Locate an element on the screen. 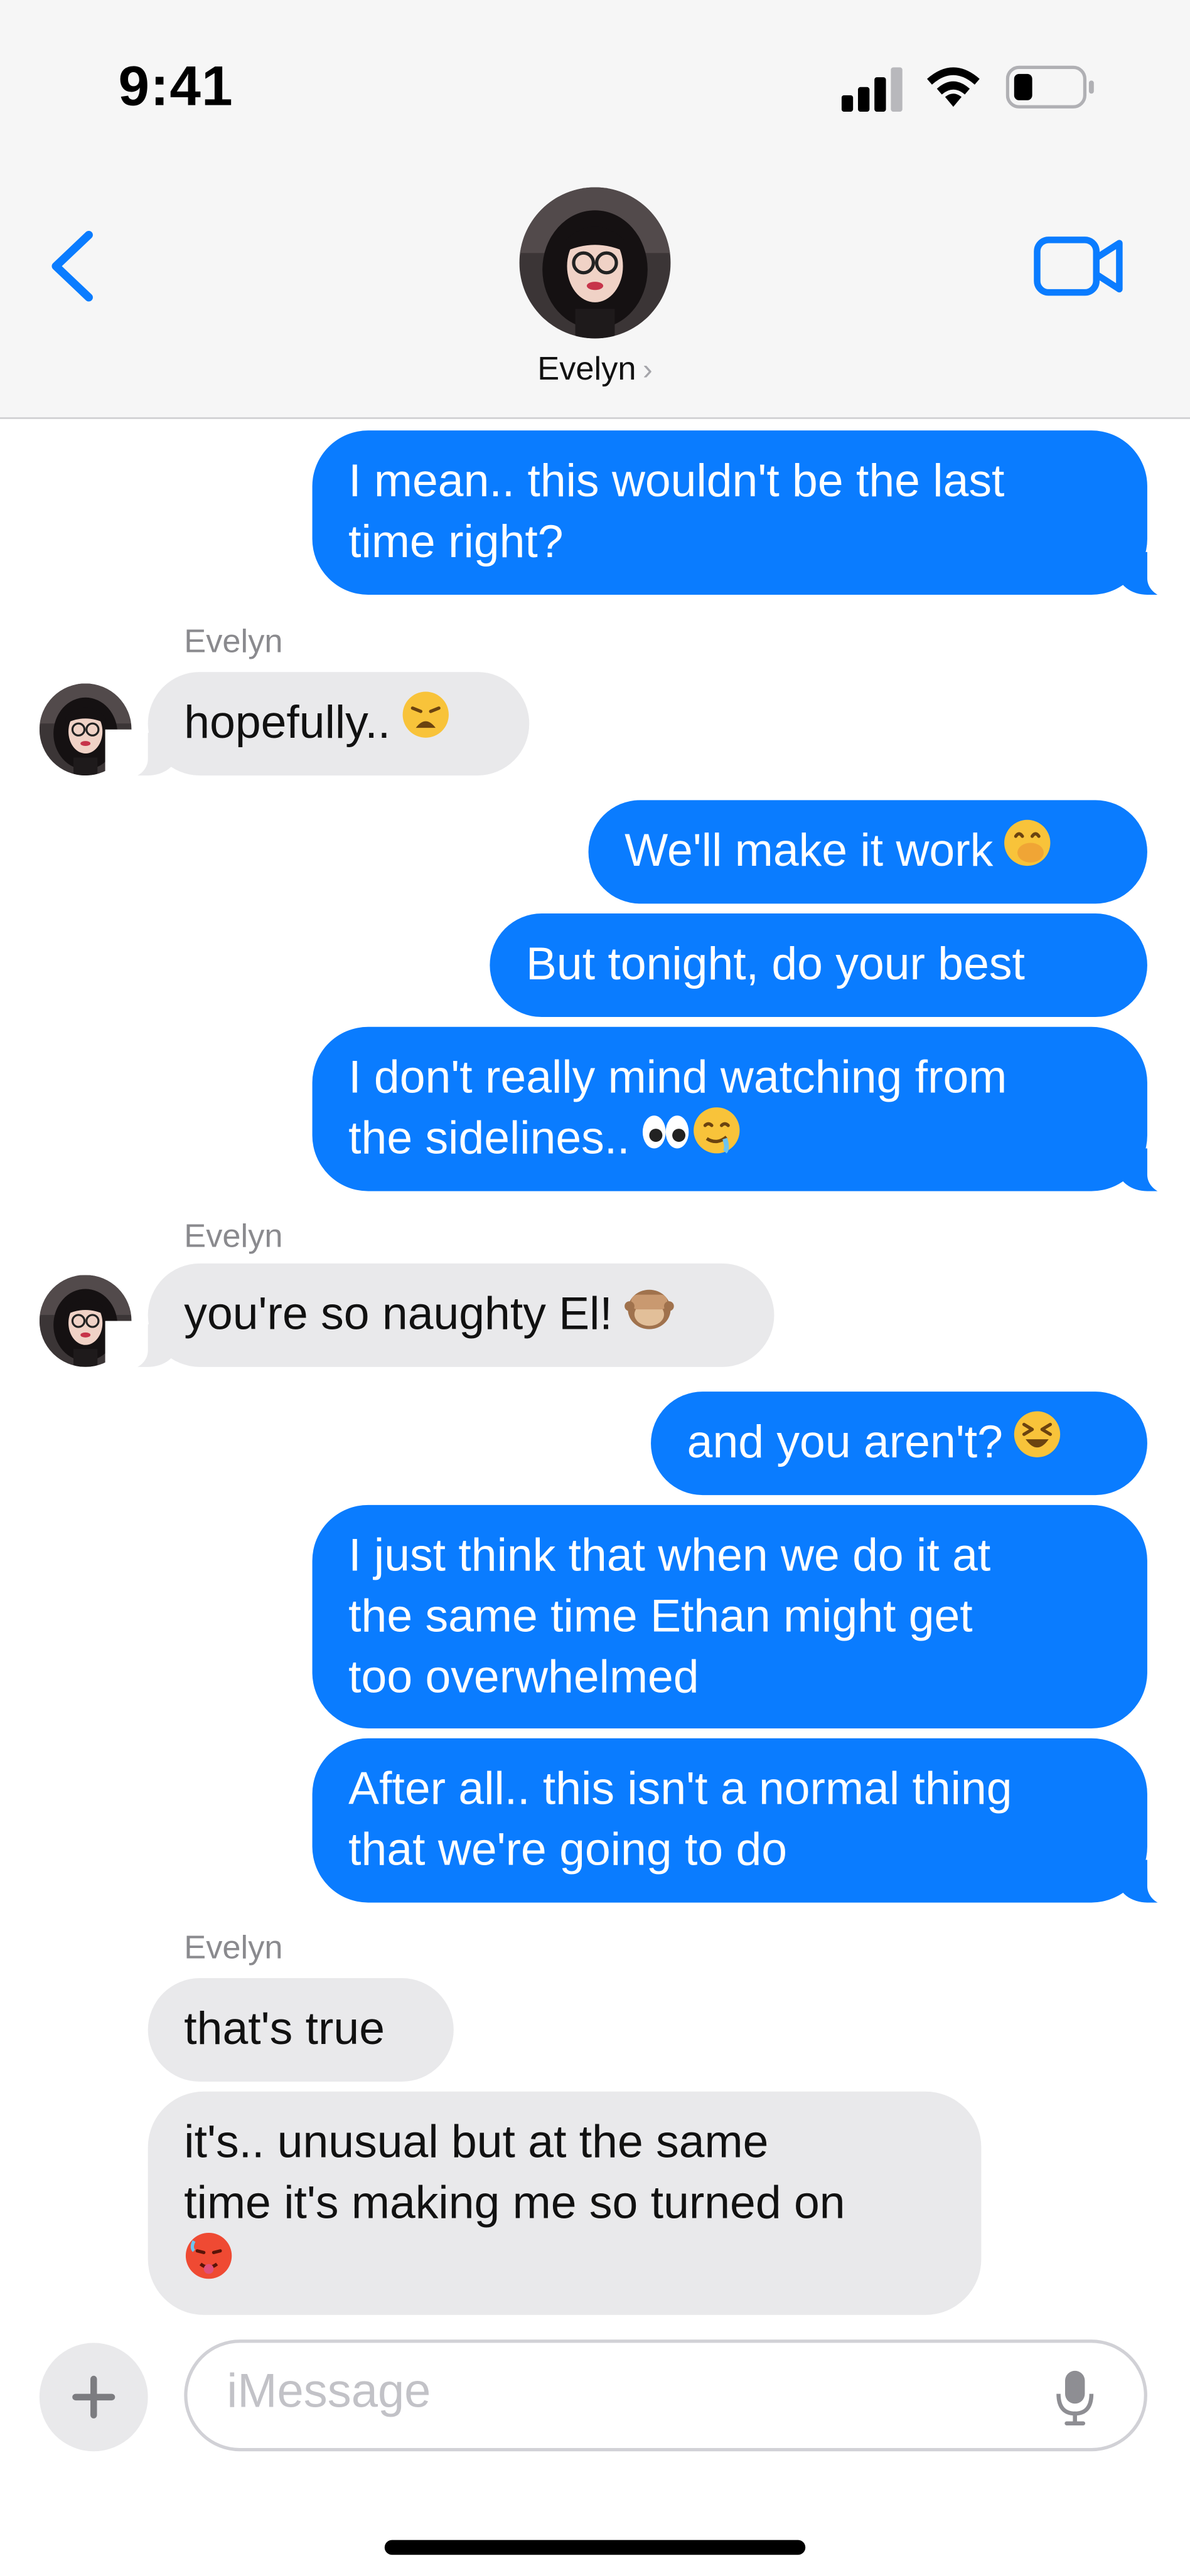 This screenshot has height=2576, width=1190. wifi-icon is located at coordinates (953, 87).